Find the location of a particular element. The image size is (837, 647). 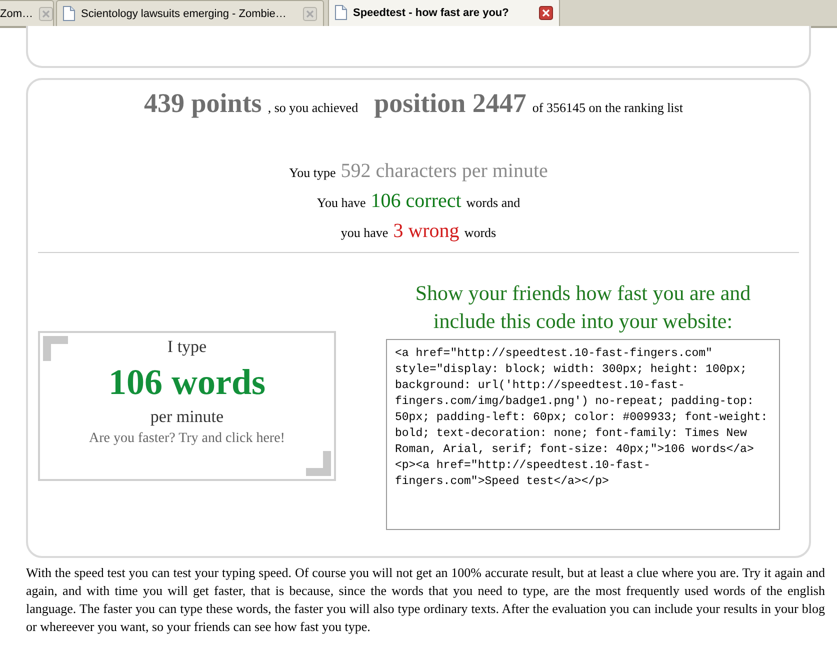

close-icon is located at coordinates (546, 13).